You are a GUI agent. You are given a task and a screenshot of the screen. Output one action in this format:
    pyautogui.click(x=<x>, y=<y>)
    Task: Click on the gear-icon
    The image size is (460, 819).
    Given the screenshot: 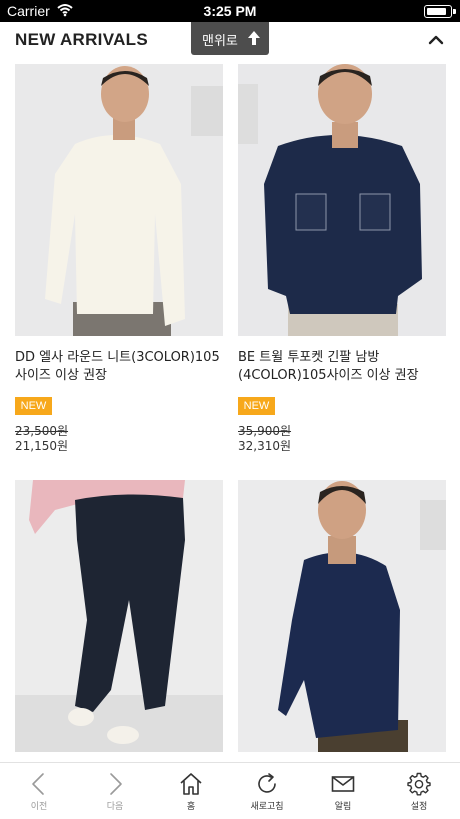 What is the action you would take?
    pyautogui.click(x=419, y=784)
    